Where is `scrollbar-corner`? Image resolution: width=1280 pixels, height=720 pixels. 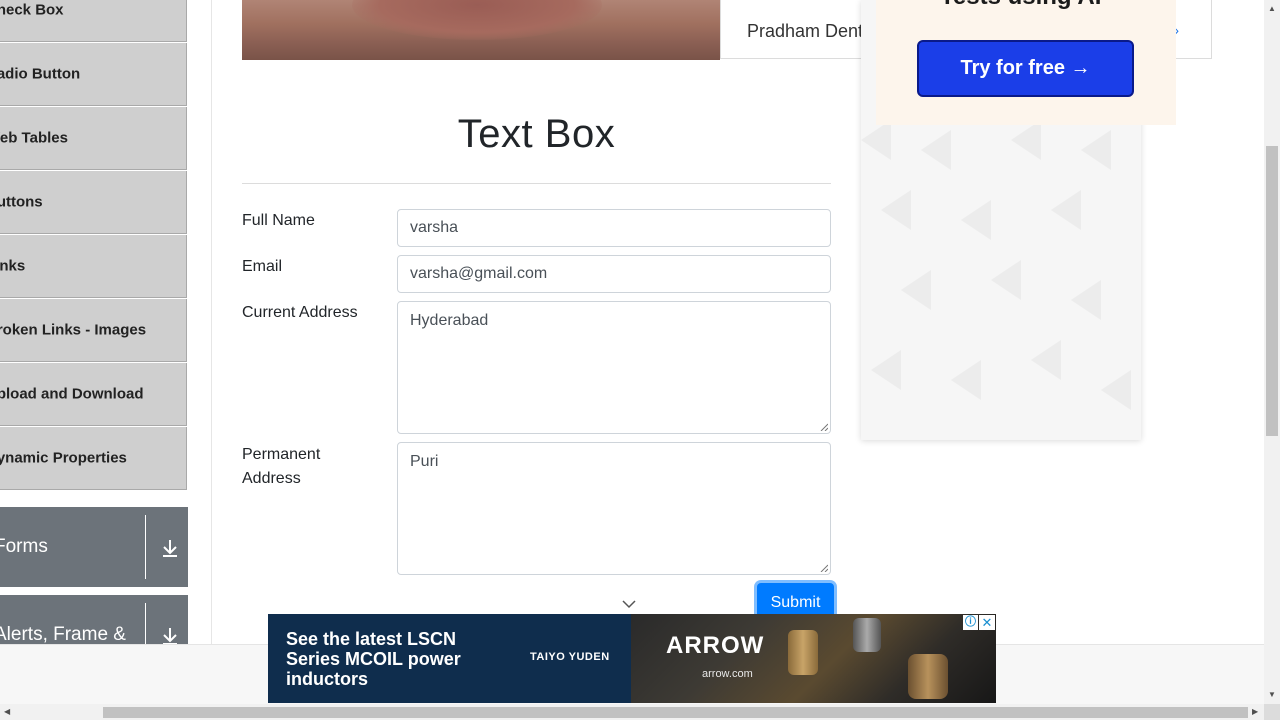 scrollbar-corner is located at coordinates (1272, 712).